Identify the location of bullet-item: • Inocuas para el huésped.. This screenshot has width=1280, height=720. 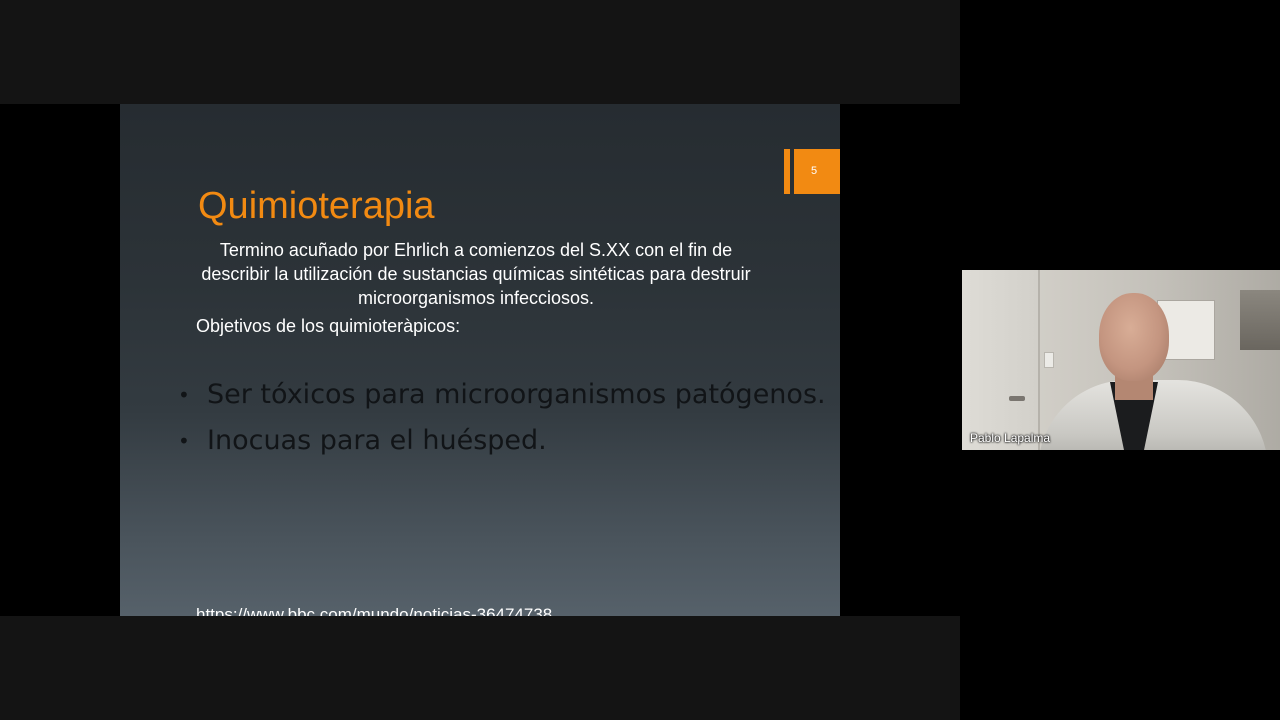
(503, 441).